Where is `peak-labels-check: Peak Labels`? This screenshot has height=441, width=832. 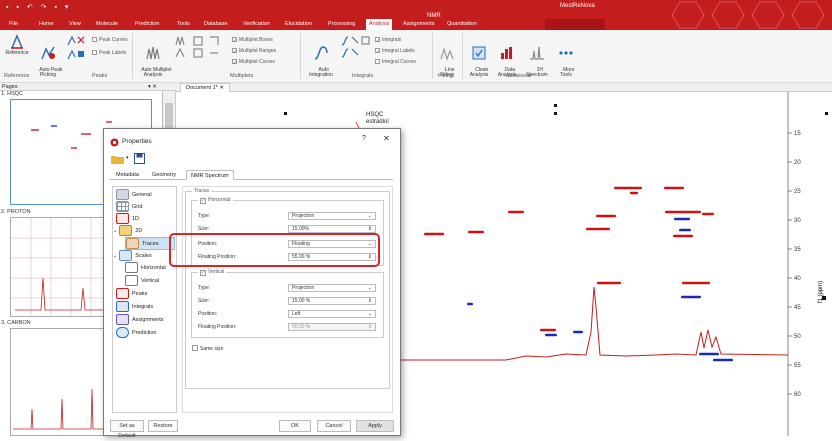
peak-labels-check: Peak Labels is located at coordinates (109, 53).